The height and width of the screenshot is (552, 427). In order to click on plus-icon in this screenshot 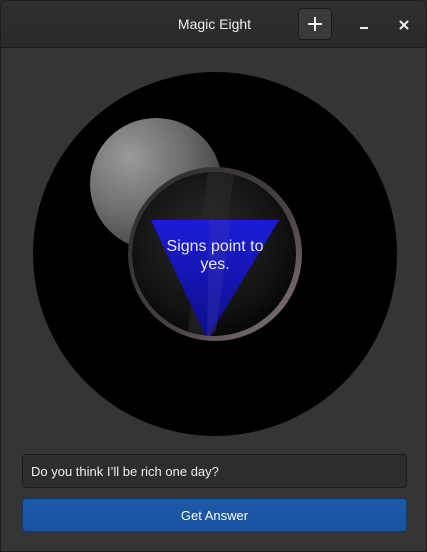, I will do `click(315, 24)`.